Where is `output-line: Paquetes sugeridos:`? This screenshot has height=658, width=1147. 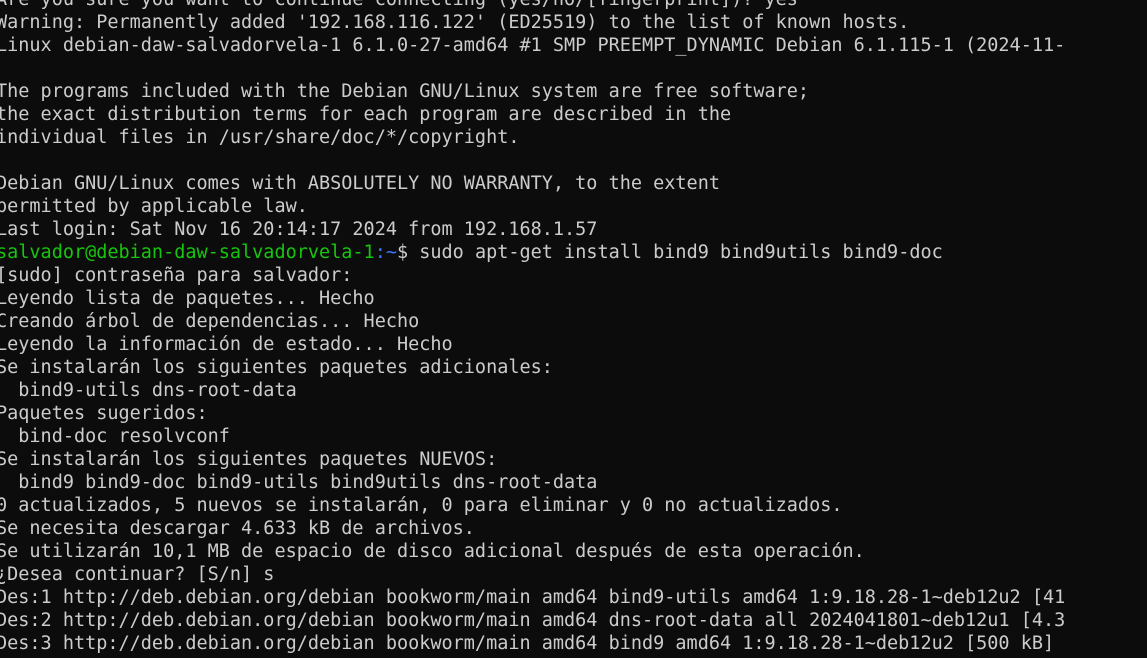 output-line: Paquetes sugeridos: is located at coordinates (104, 413).